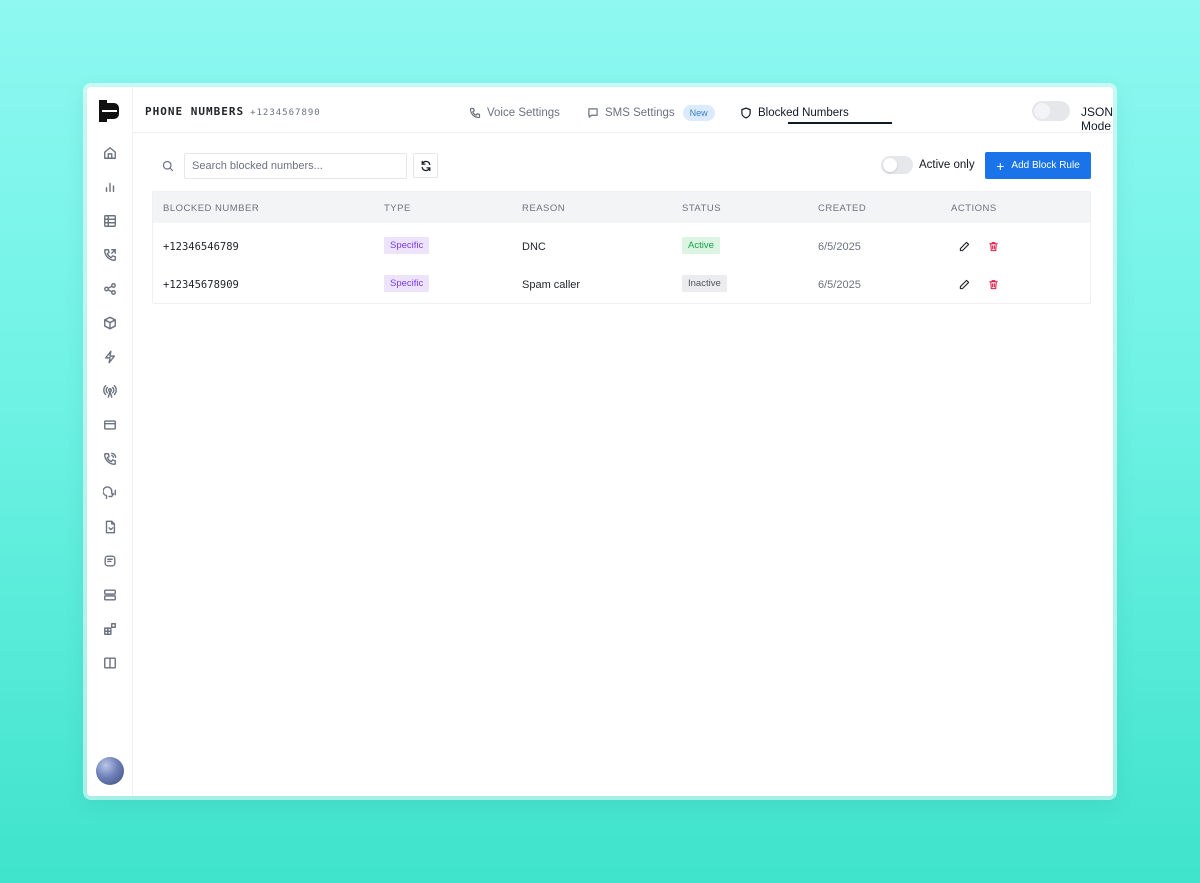 This screenshot has width=1200, height=883. What do you see at coordinates (211, 208) in the screenshot?
I see `column-header-blocked-number: BLOCKED NUMBER` at bounding box center [211, 208].